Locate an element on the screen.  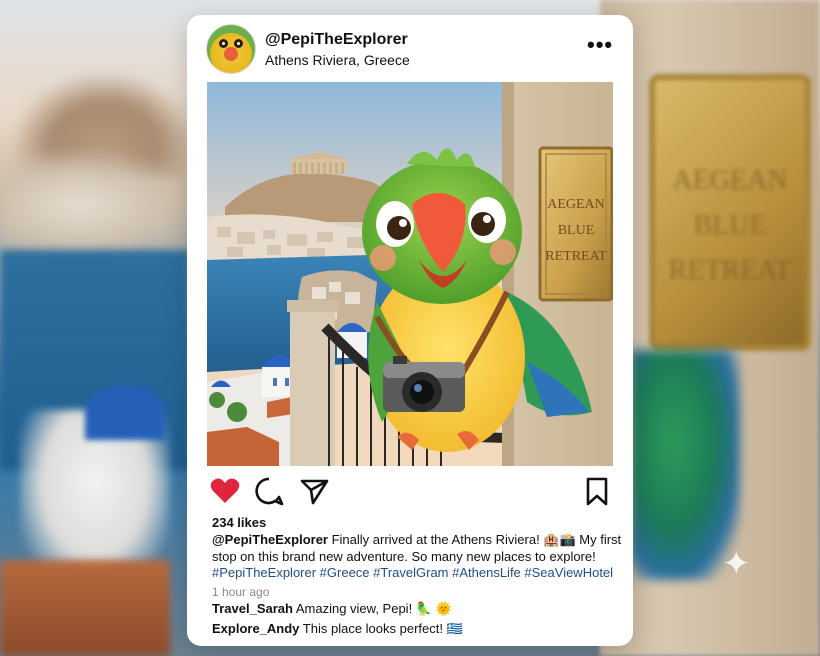
heart-icon is located at coordinates (225, 491).